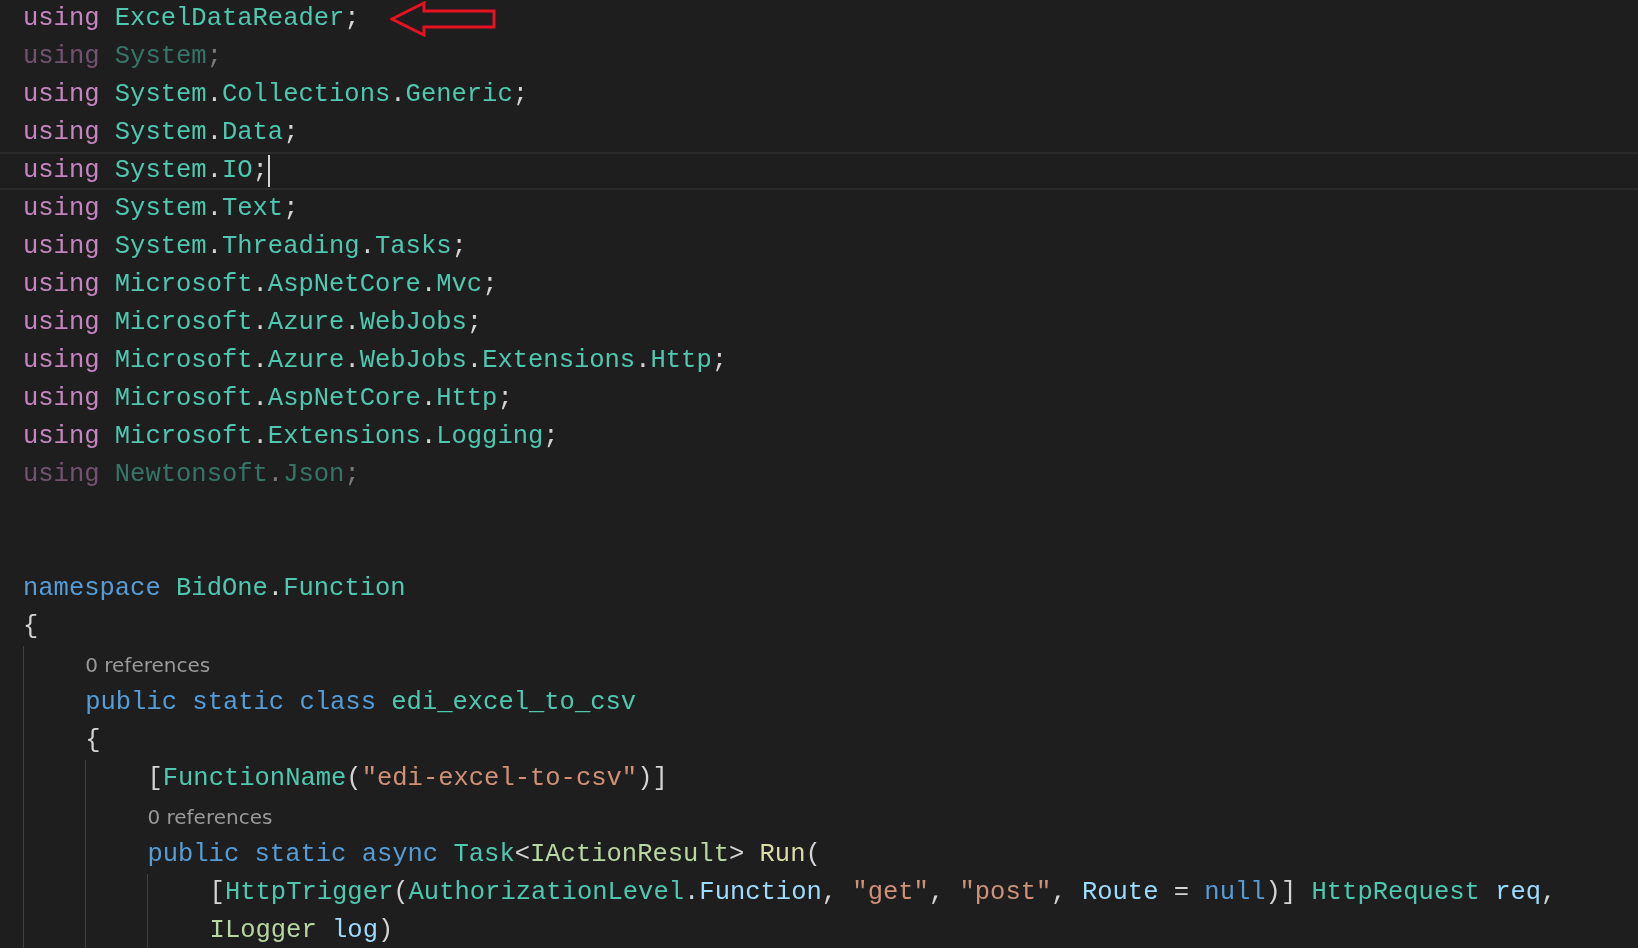 Image resolution: width=1638 pixels, height=948 pixels. What do you see at coordinates (191, 474) in the screenshot?
I see `code-line: using Newtonsoft.Json;` at bounding box center [191, 474].